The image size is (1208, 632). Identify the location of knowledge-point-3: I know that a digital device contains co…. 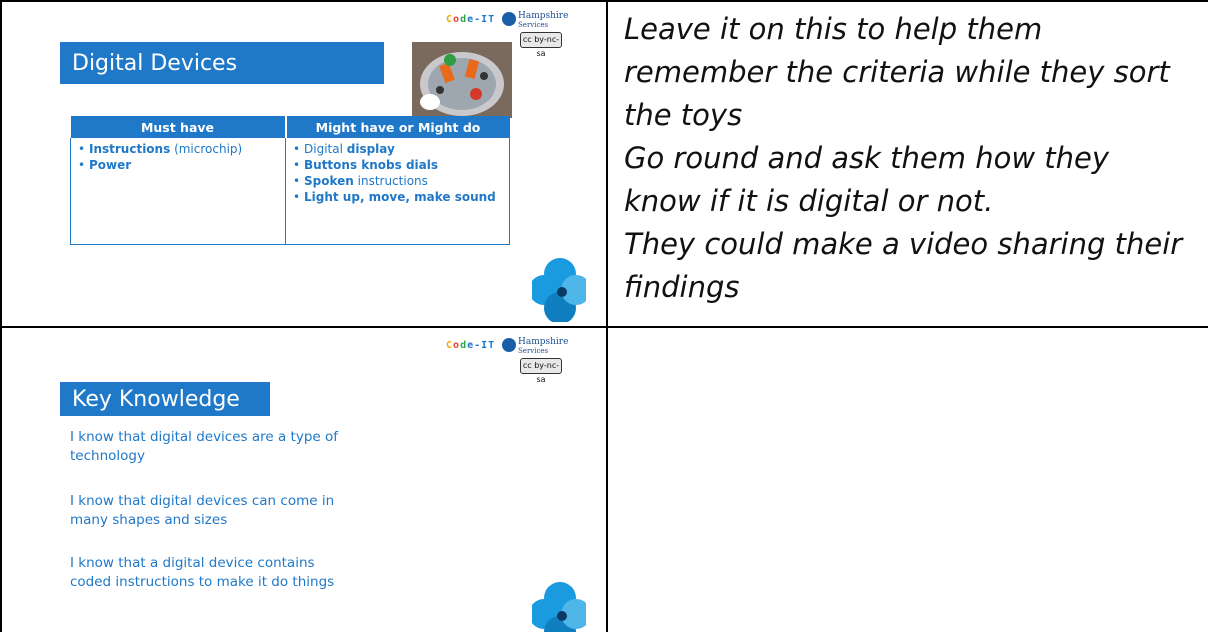
(202, 572).